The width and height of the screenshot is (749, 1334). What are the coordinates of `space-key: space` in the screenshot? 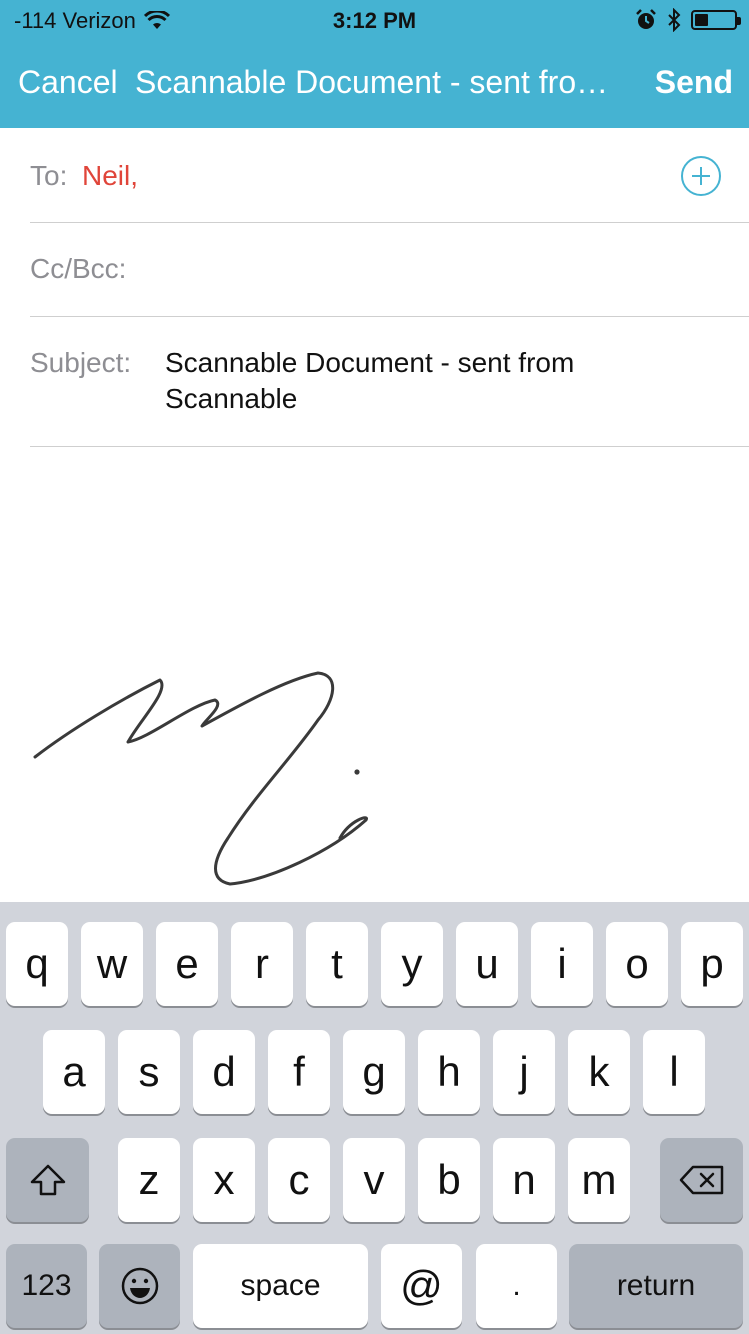 It's located at (280, 1286).